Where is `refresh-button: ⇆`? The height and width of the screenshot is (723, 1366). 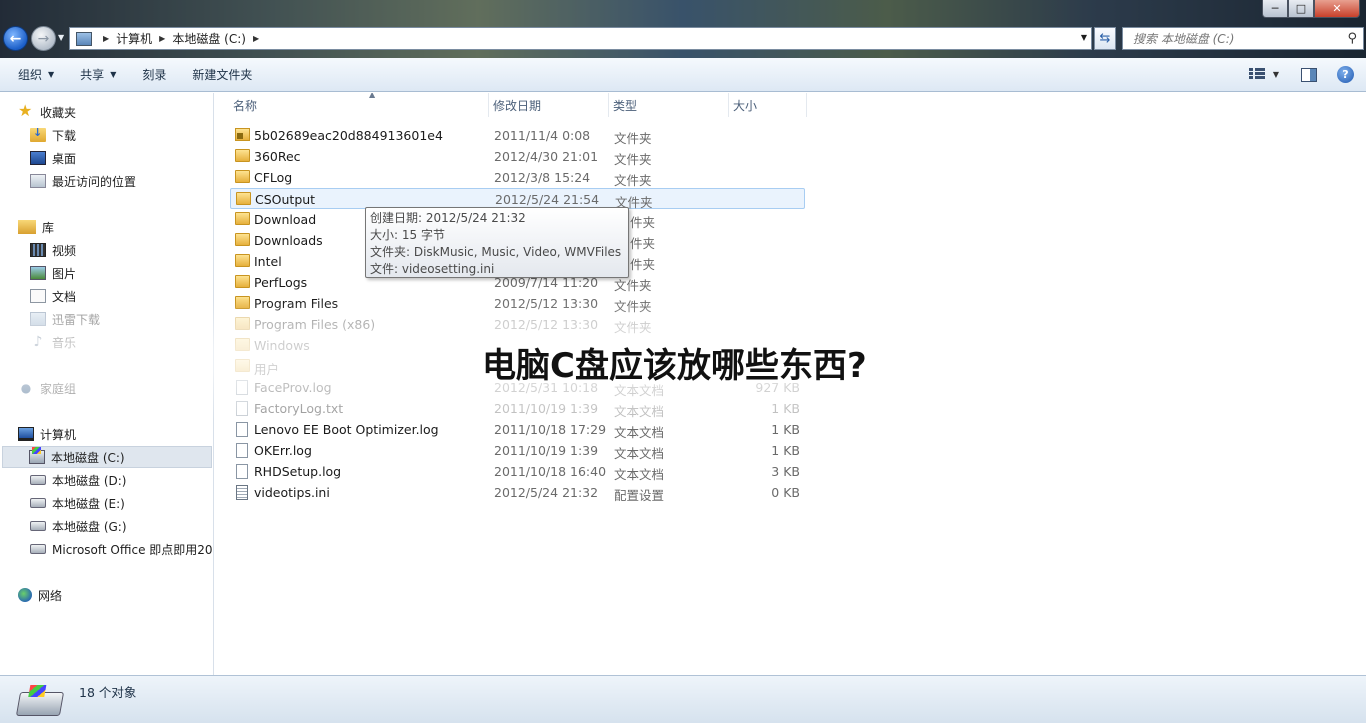
refresh-button: ⇆ is located at coordinates (1105, 38).